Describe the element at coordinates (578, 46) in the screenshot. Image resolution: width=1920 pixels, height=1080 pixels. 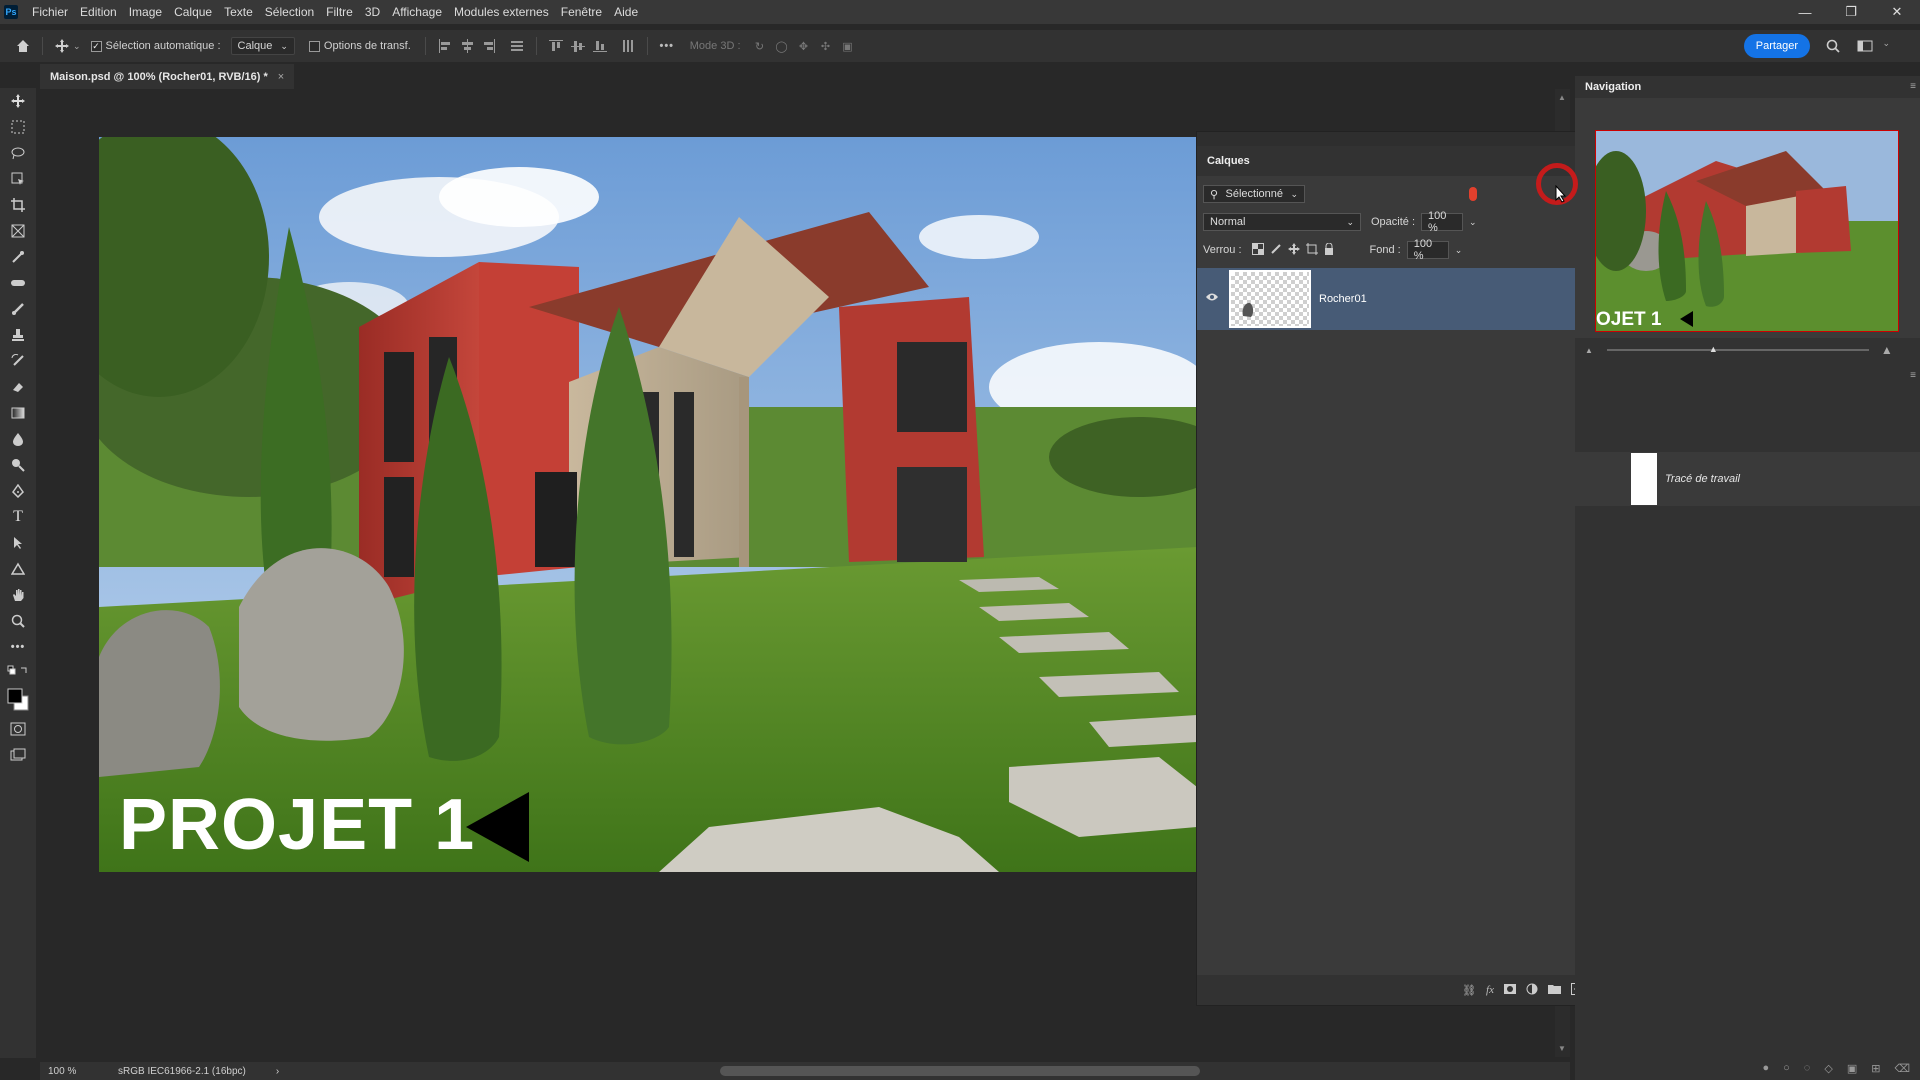
I see `align-middle-icon` at that location.